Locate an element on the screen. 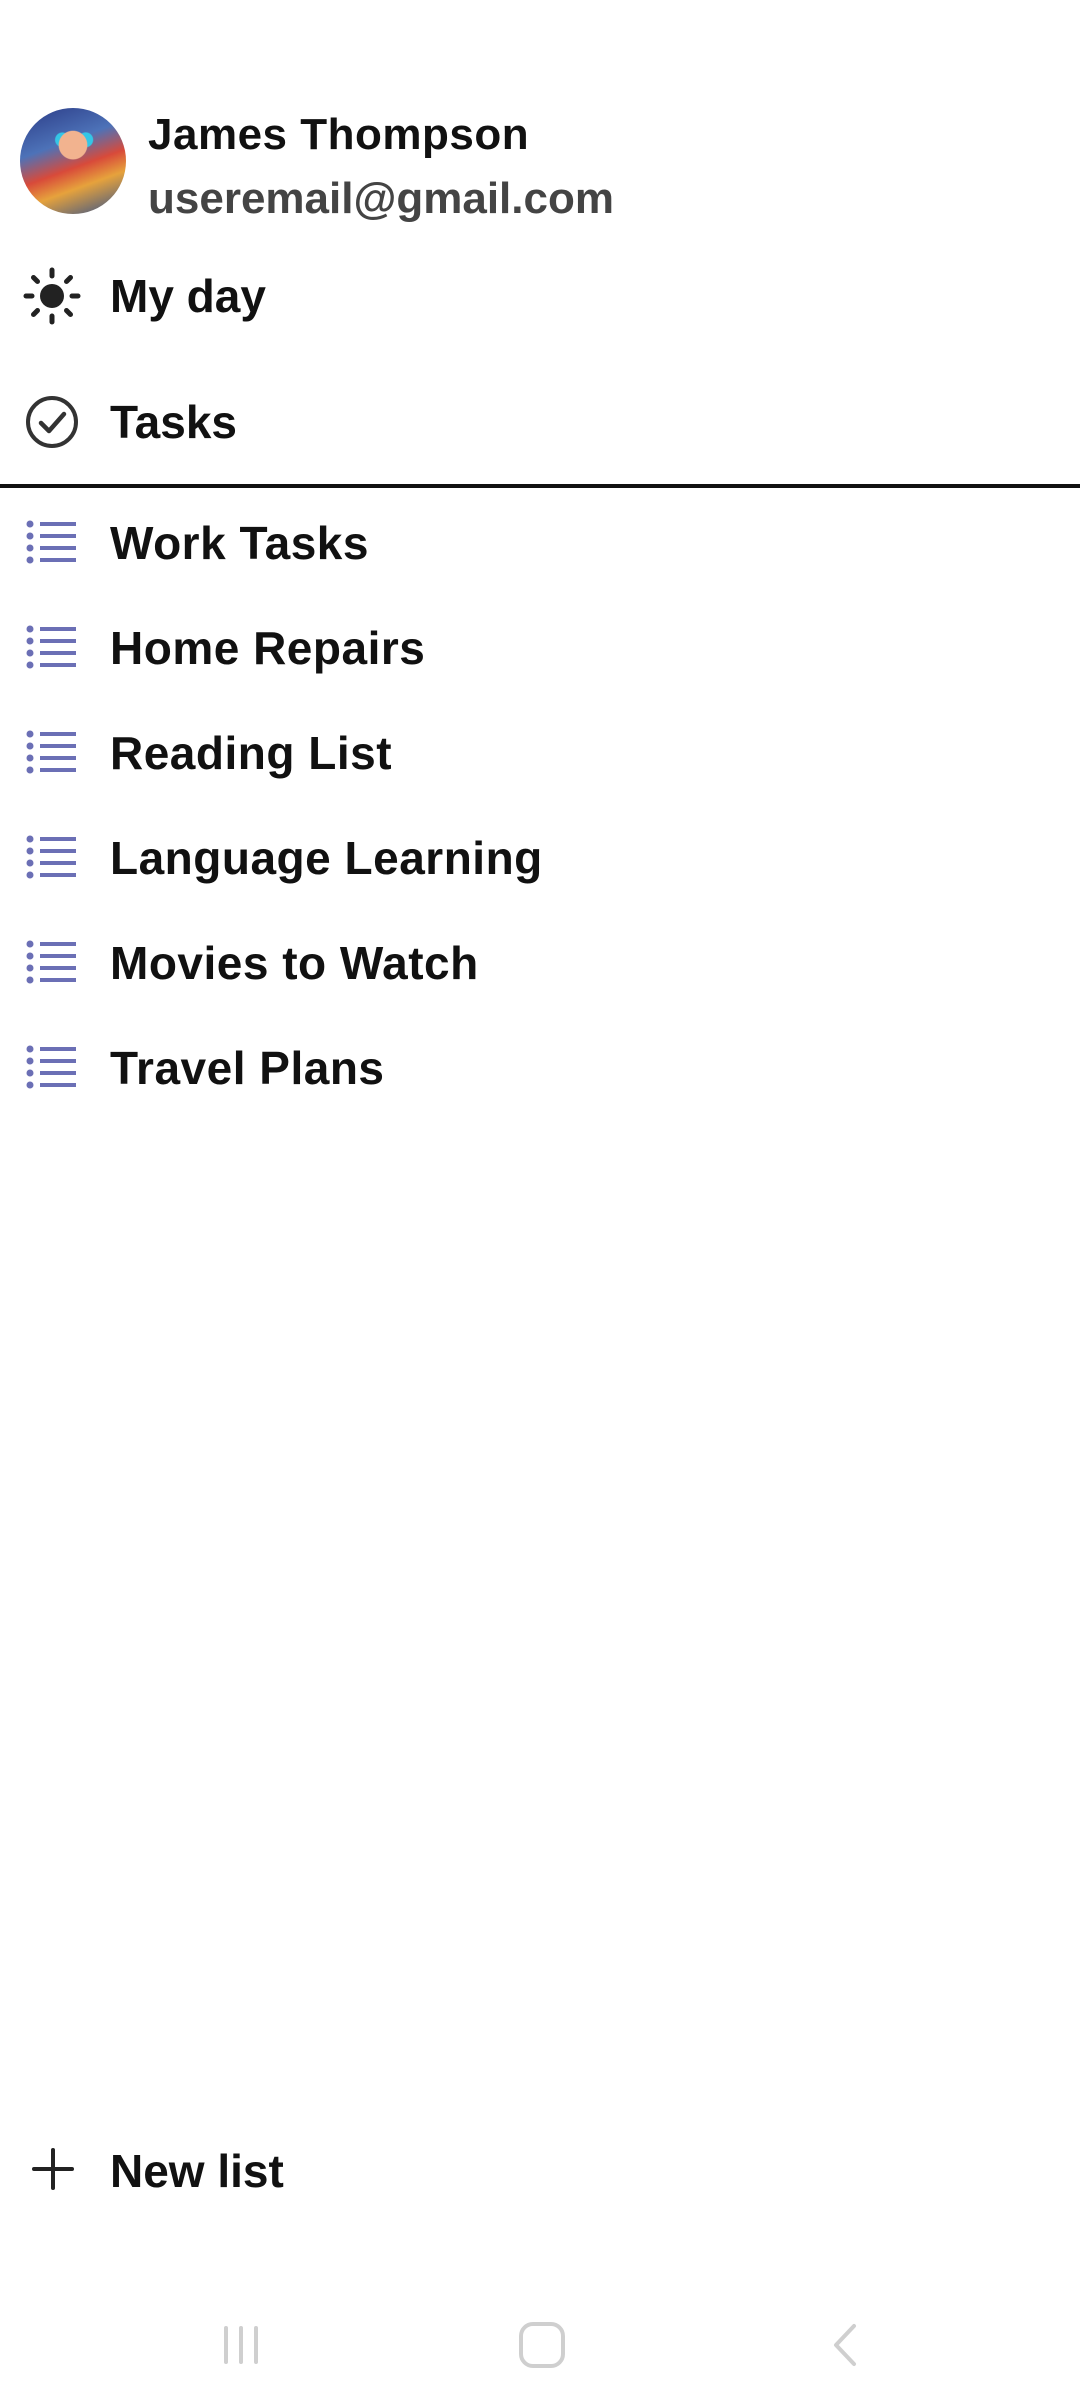 This screenshot has height=2400, width=1080. system-nav-bar is located at coordinates (540, 2345).